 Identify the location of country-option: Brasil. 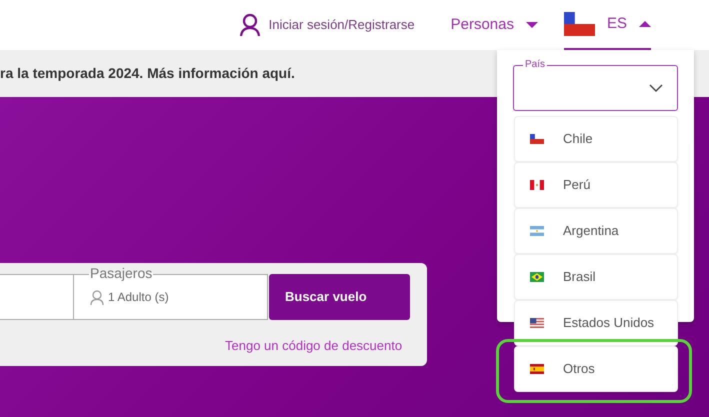
(596, 277).